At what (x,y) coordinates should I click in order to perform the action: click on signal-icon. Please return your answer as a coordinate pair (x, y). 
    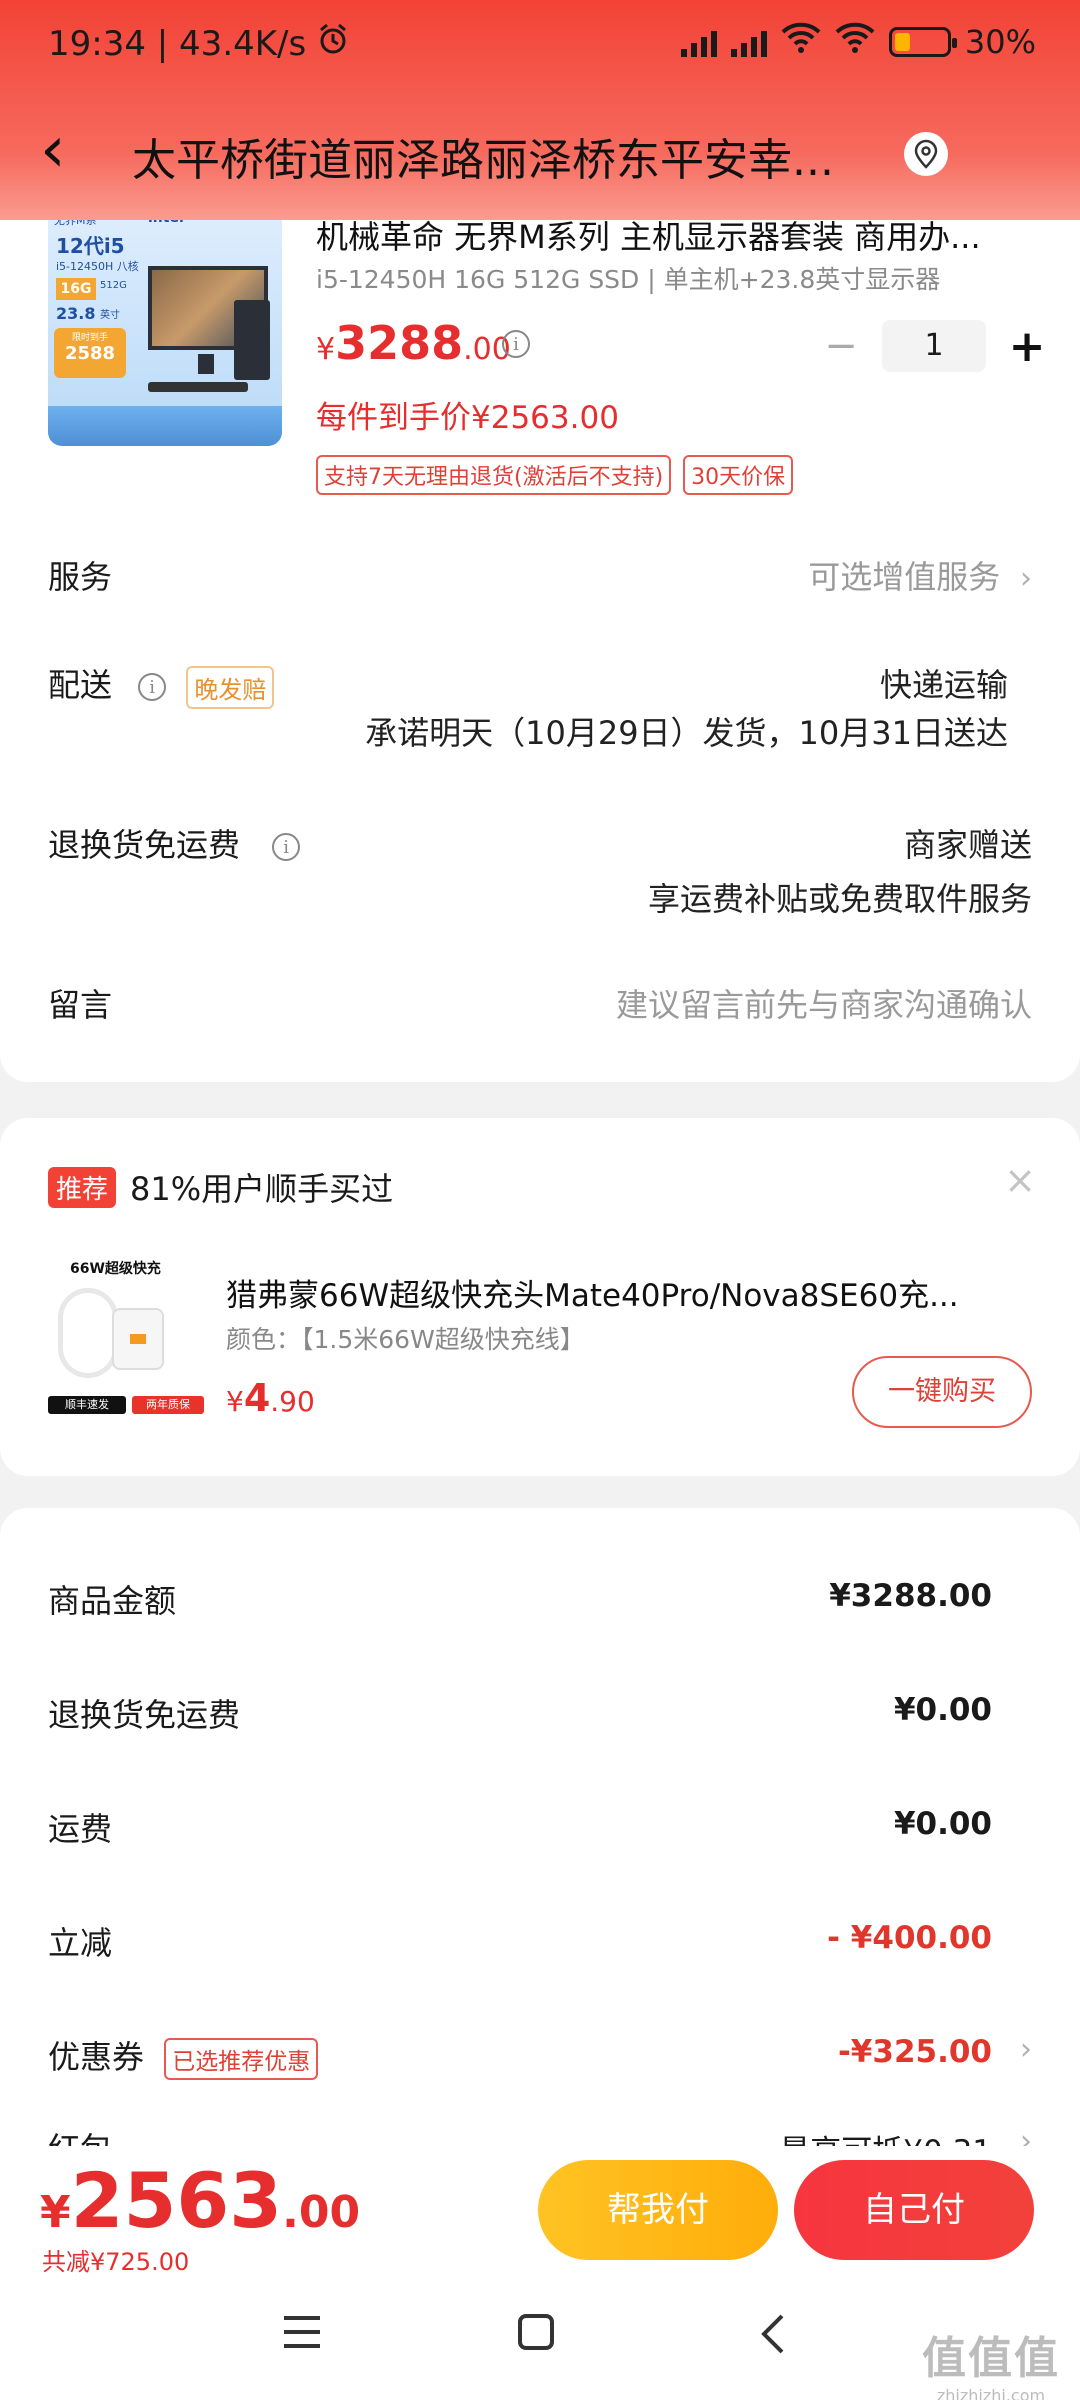
    Looking at the image, I should click on (698, 42).